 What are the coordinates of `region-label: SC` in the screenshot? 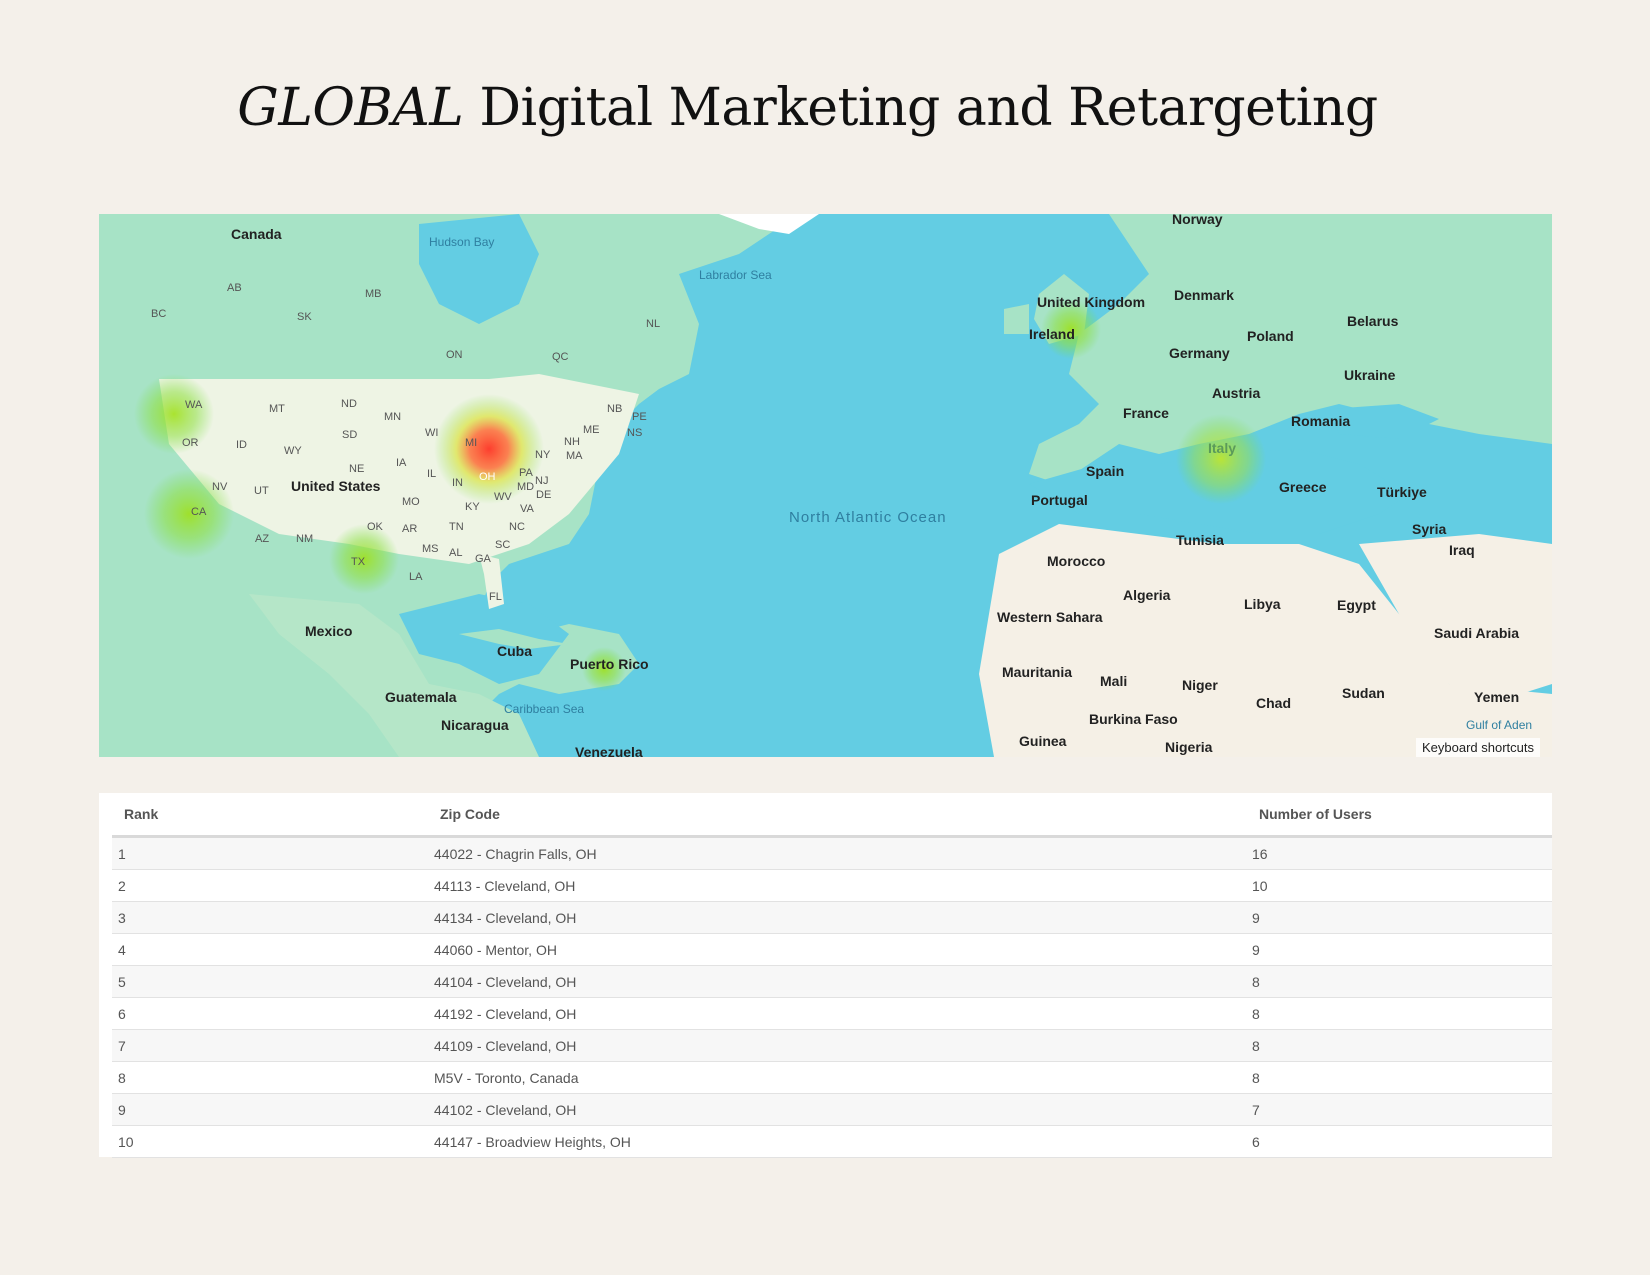 It's located at (502, 545).